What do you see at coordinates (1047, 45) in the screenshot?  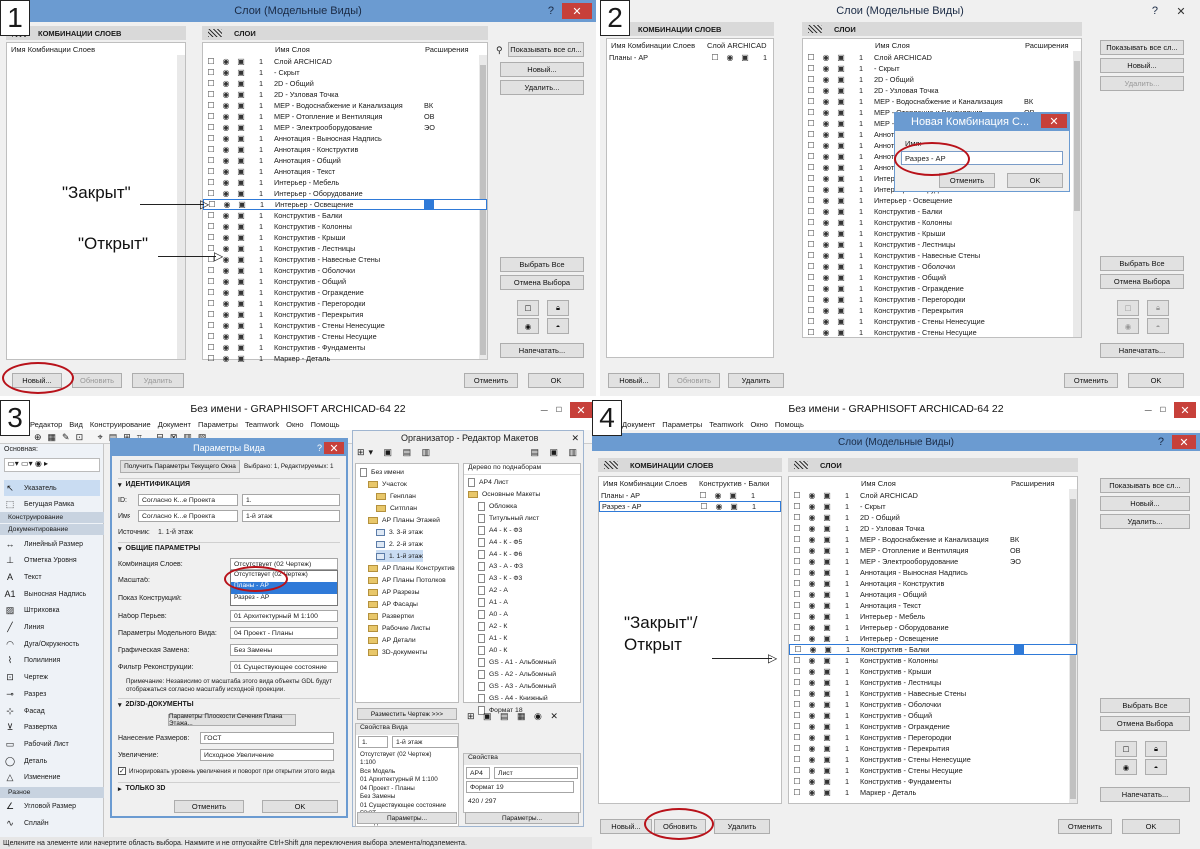 I see `extension-column: Расширения` at bounding box center [1047, 45].